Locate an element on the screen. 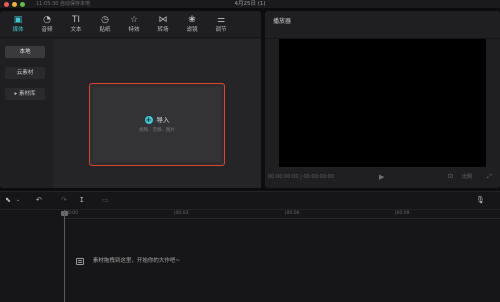 The height and width of the screenshot is (302, 500). import-button: + 导入 视频、音频、图片 is located at coordinates (157, 124).